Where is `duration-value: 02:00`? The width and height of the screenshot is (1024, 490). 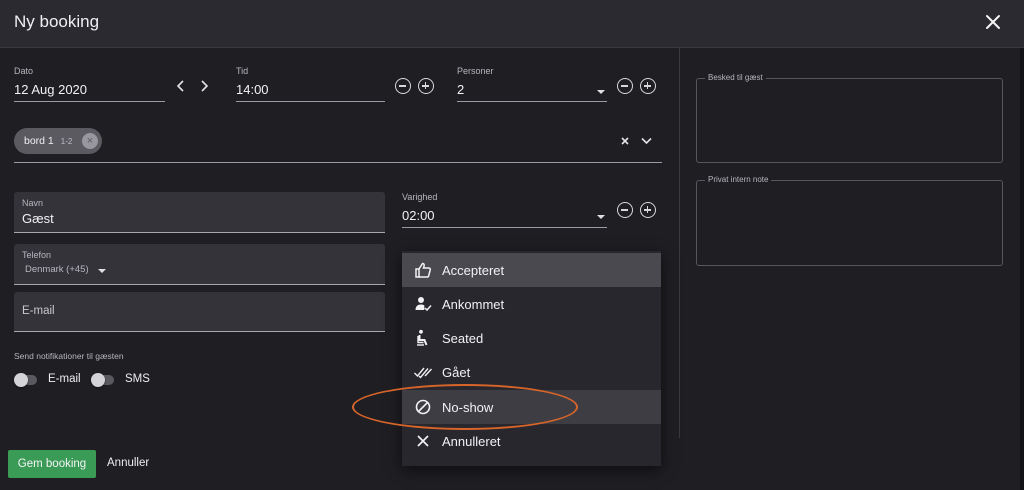
duration-value: 02:00 is located at coordinates (418, 215).